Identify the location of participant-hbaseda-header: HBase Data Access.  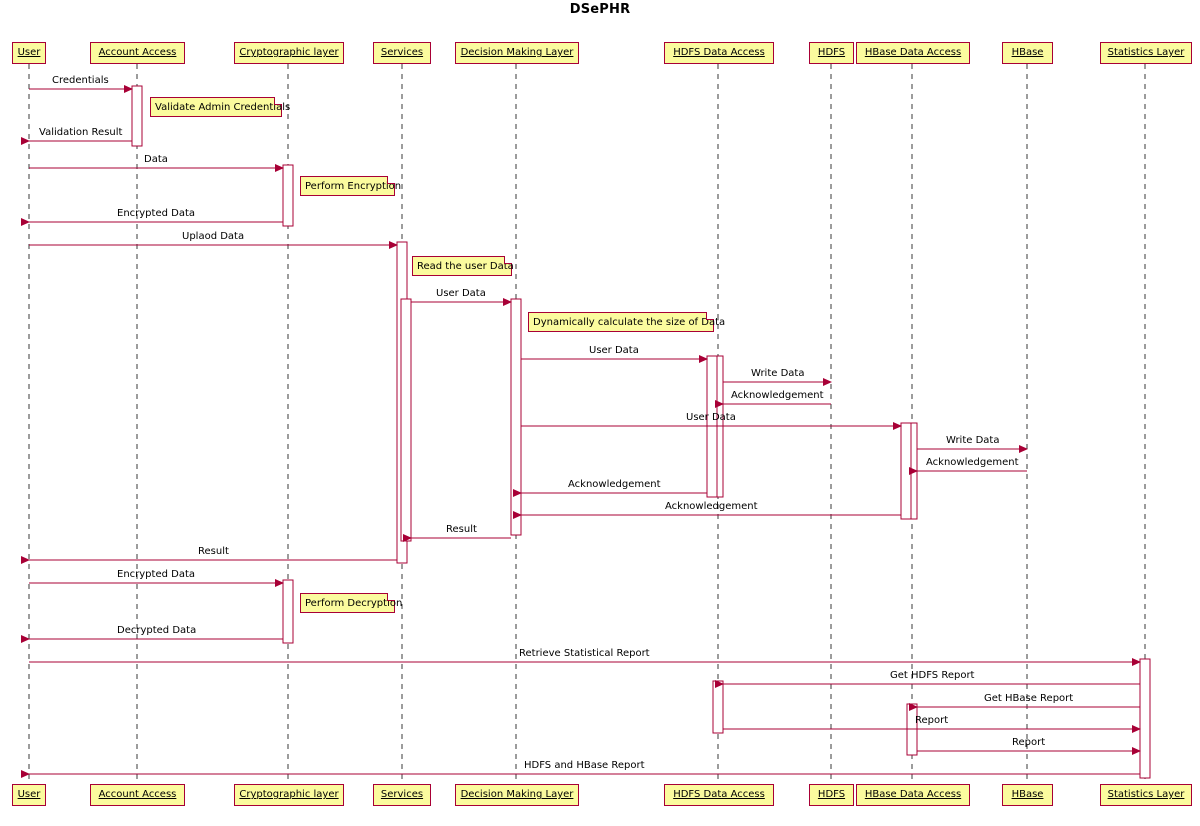
(913, 53).